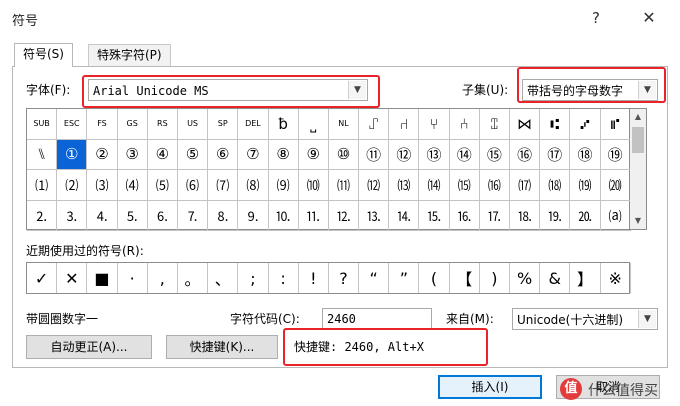  What do you see at coordinates (495, 278) in the screenshot?
I see `recent-symbol: )` at bounding box center [495, 278].